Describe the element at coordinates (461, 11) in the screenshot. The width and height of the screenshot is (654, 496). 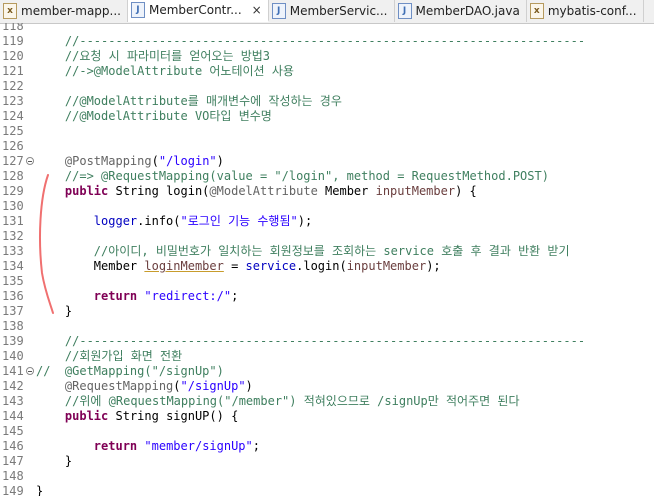
I see `tab-3: J MemberDAO.java` at that location.